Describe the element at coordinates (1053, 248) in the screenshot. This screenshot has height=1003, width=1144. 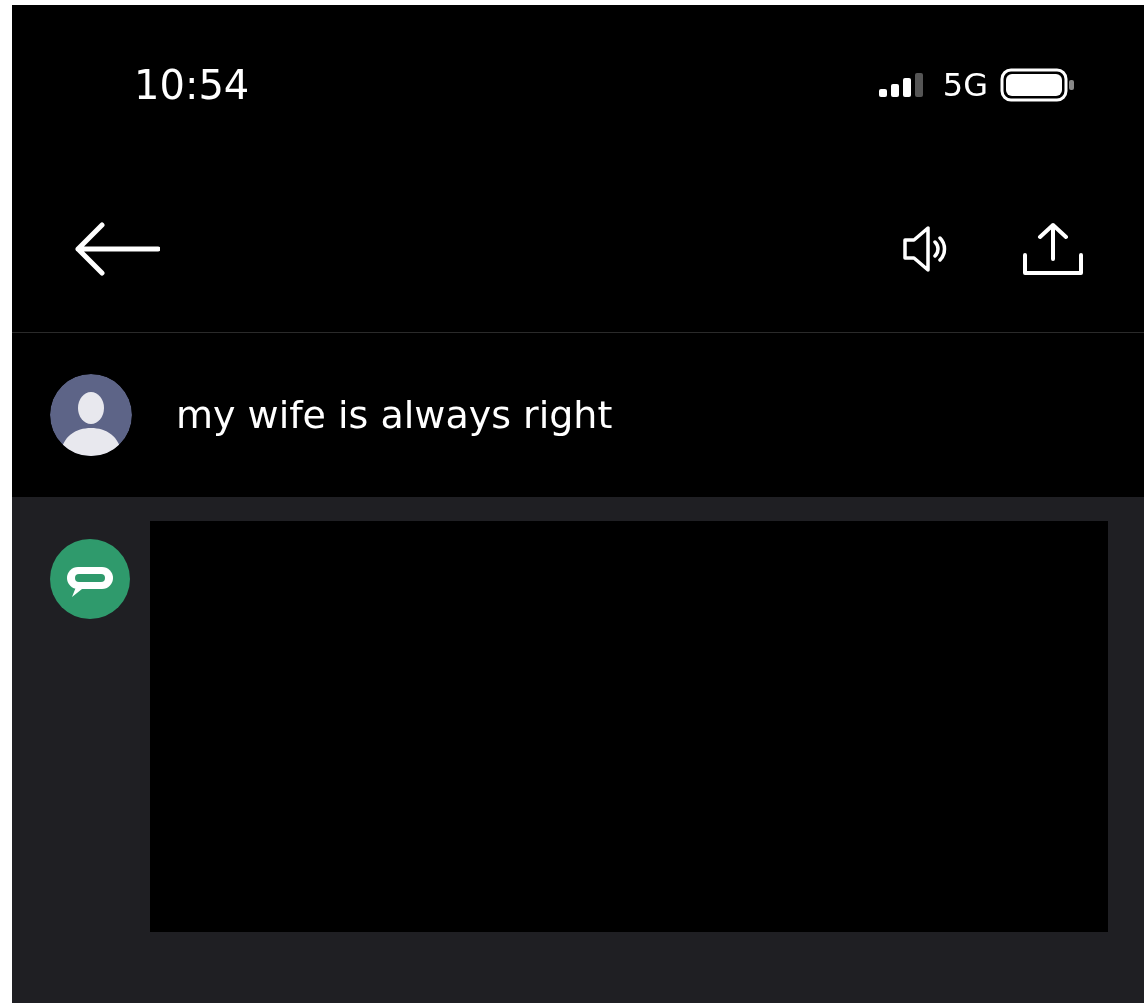
I see `share-button` at that location.